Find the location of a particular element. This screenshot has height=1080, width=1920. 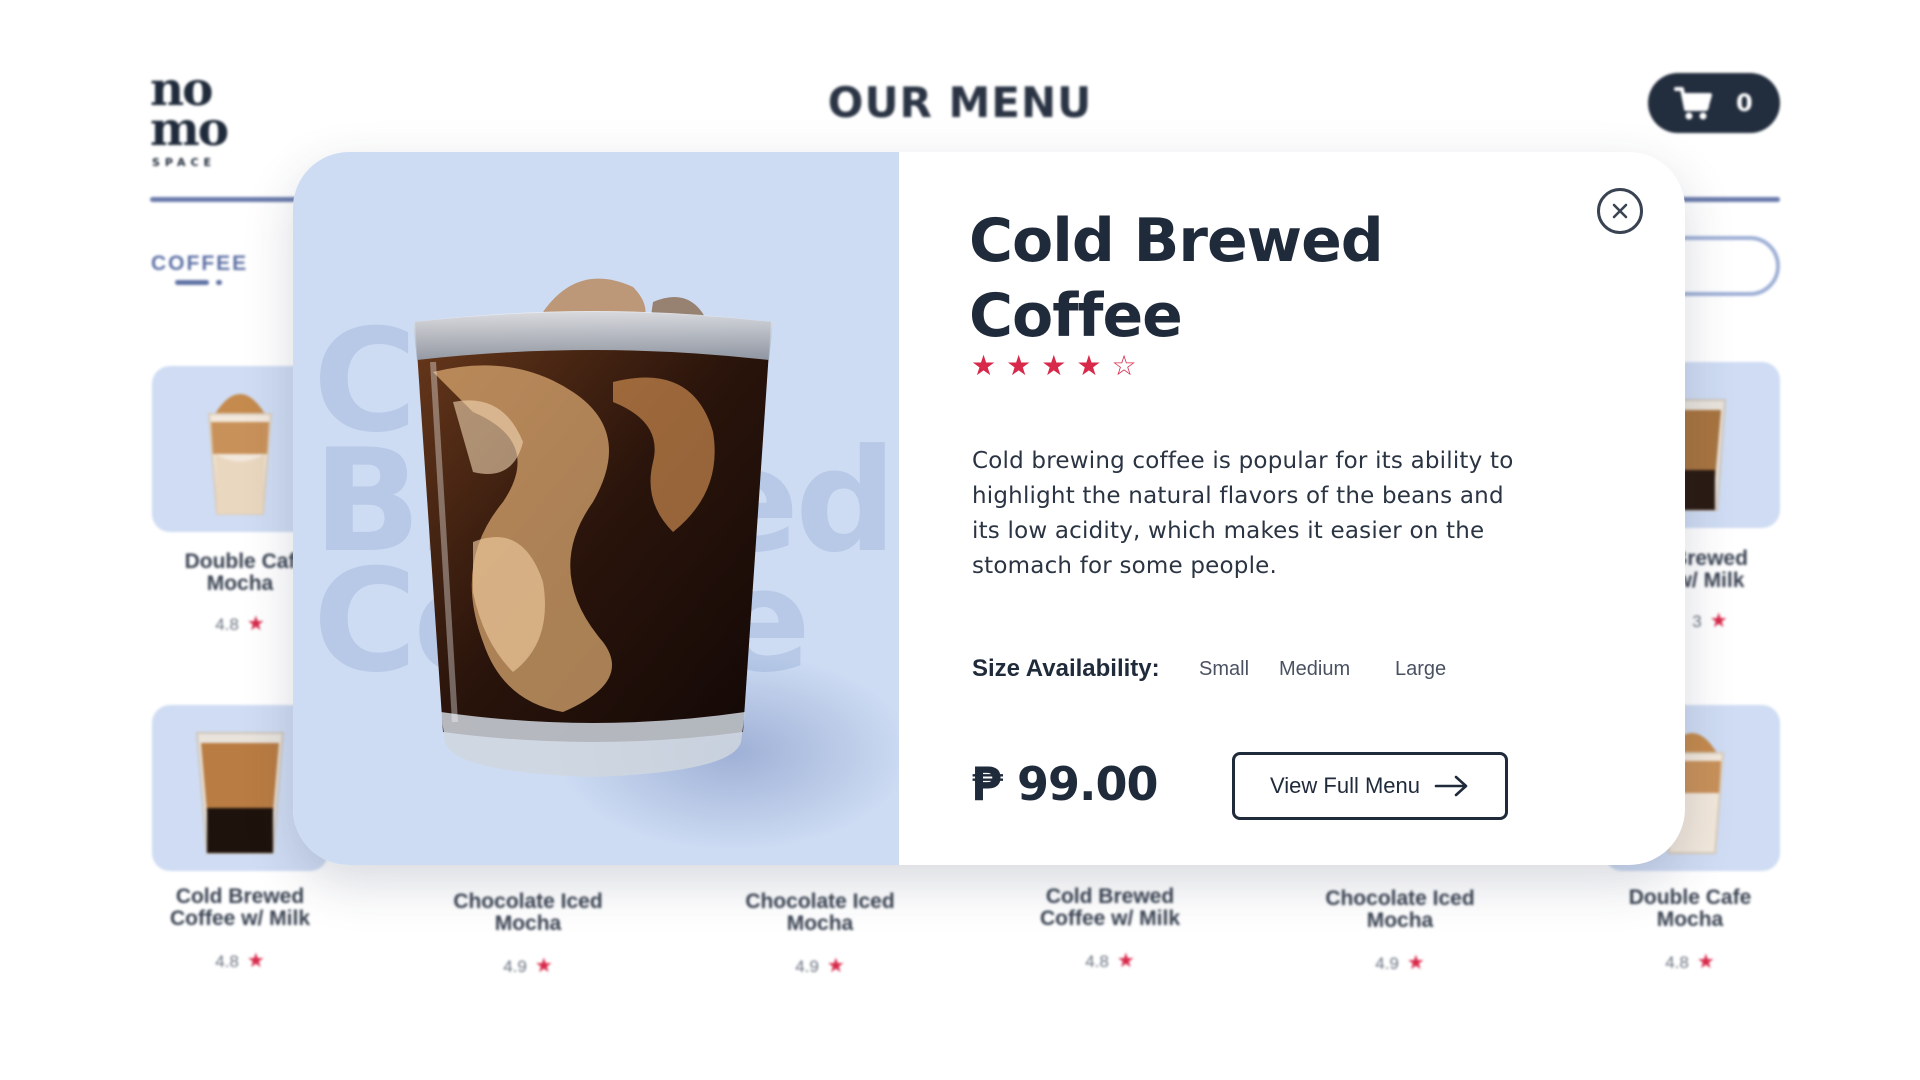

view-full-menu-button: View Full Menu is located at coordinates (1370, 786).